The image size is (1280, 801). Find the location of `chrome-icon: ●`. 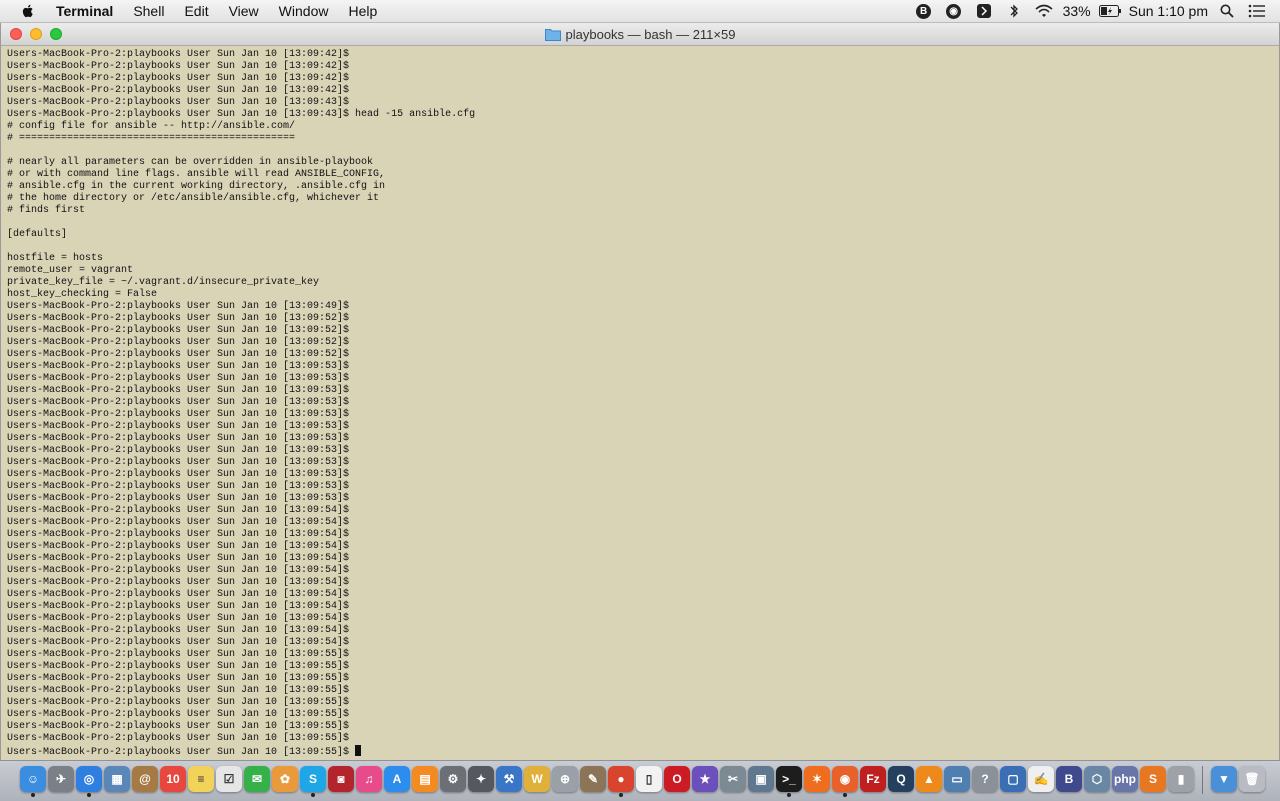

chrome-icon: ● is located at coordinates (621, 781).